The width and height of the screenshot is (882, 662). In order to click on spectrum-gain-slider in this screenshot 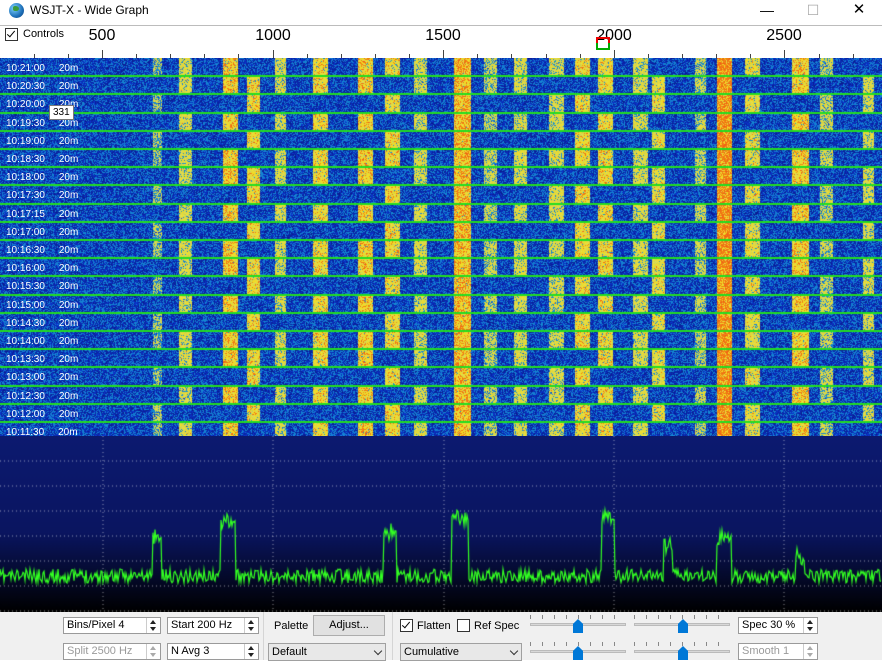, I will do `click(578, 652)`.